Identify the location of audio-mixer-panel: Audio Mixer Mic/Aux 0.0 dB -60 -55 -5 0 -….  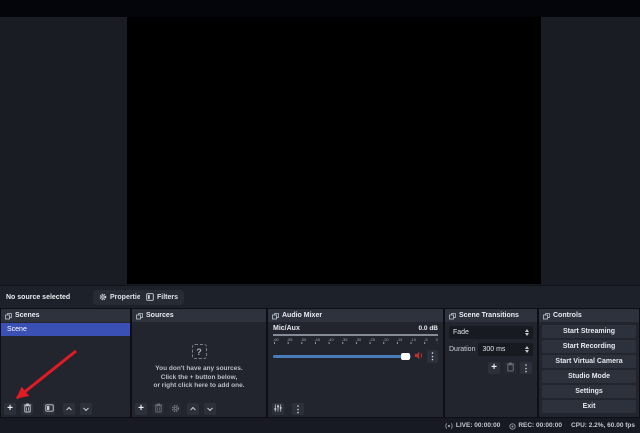
(355, 363).